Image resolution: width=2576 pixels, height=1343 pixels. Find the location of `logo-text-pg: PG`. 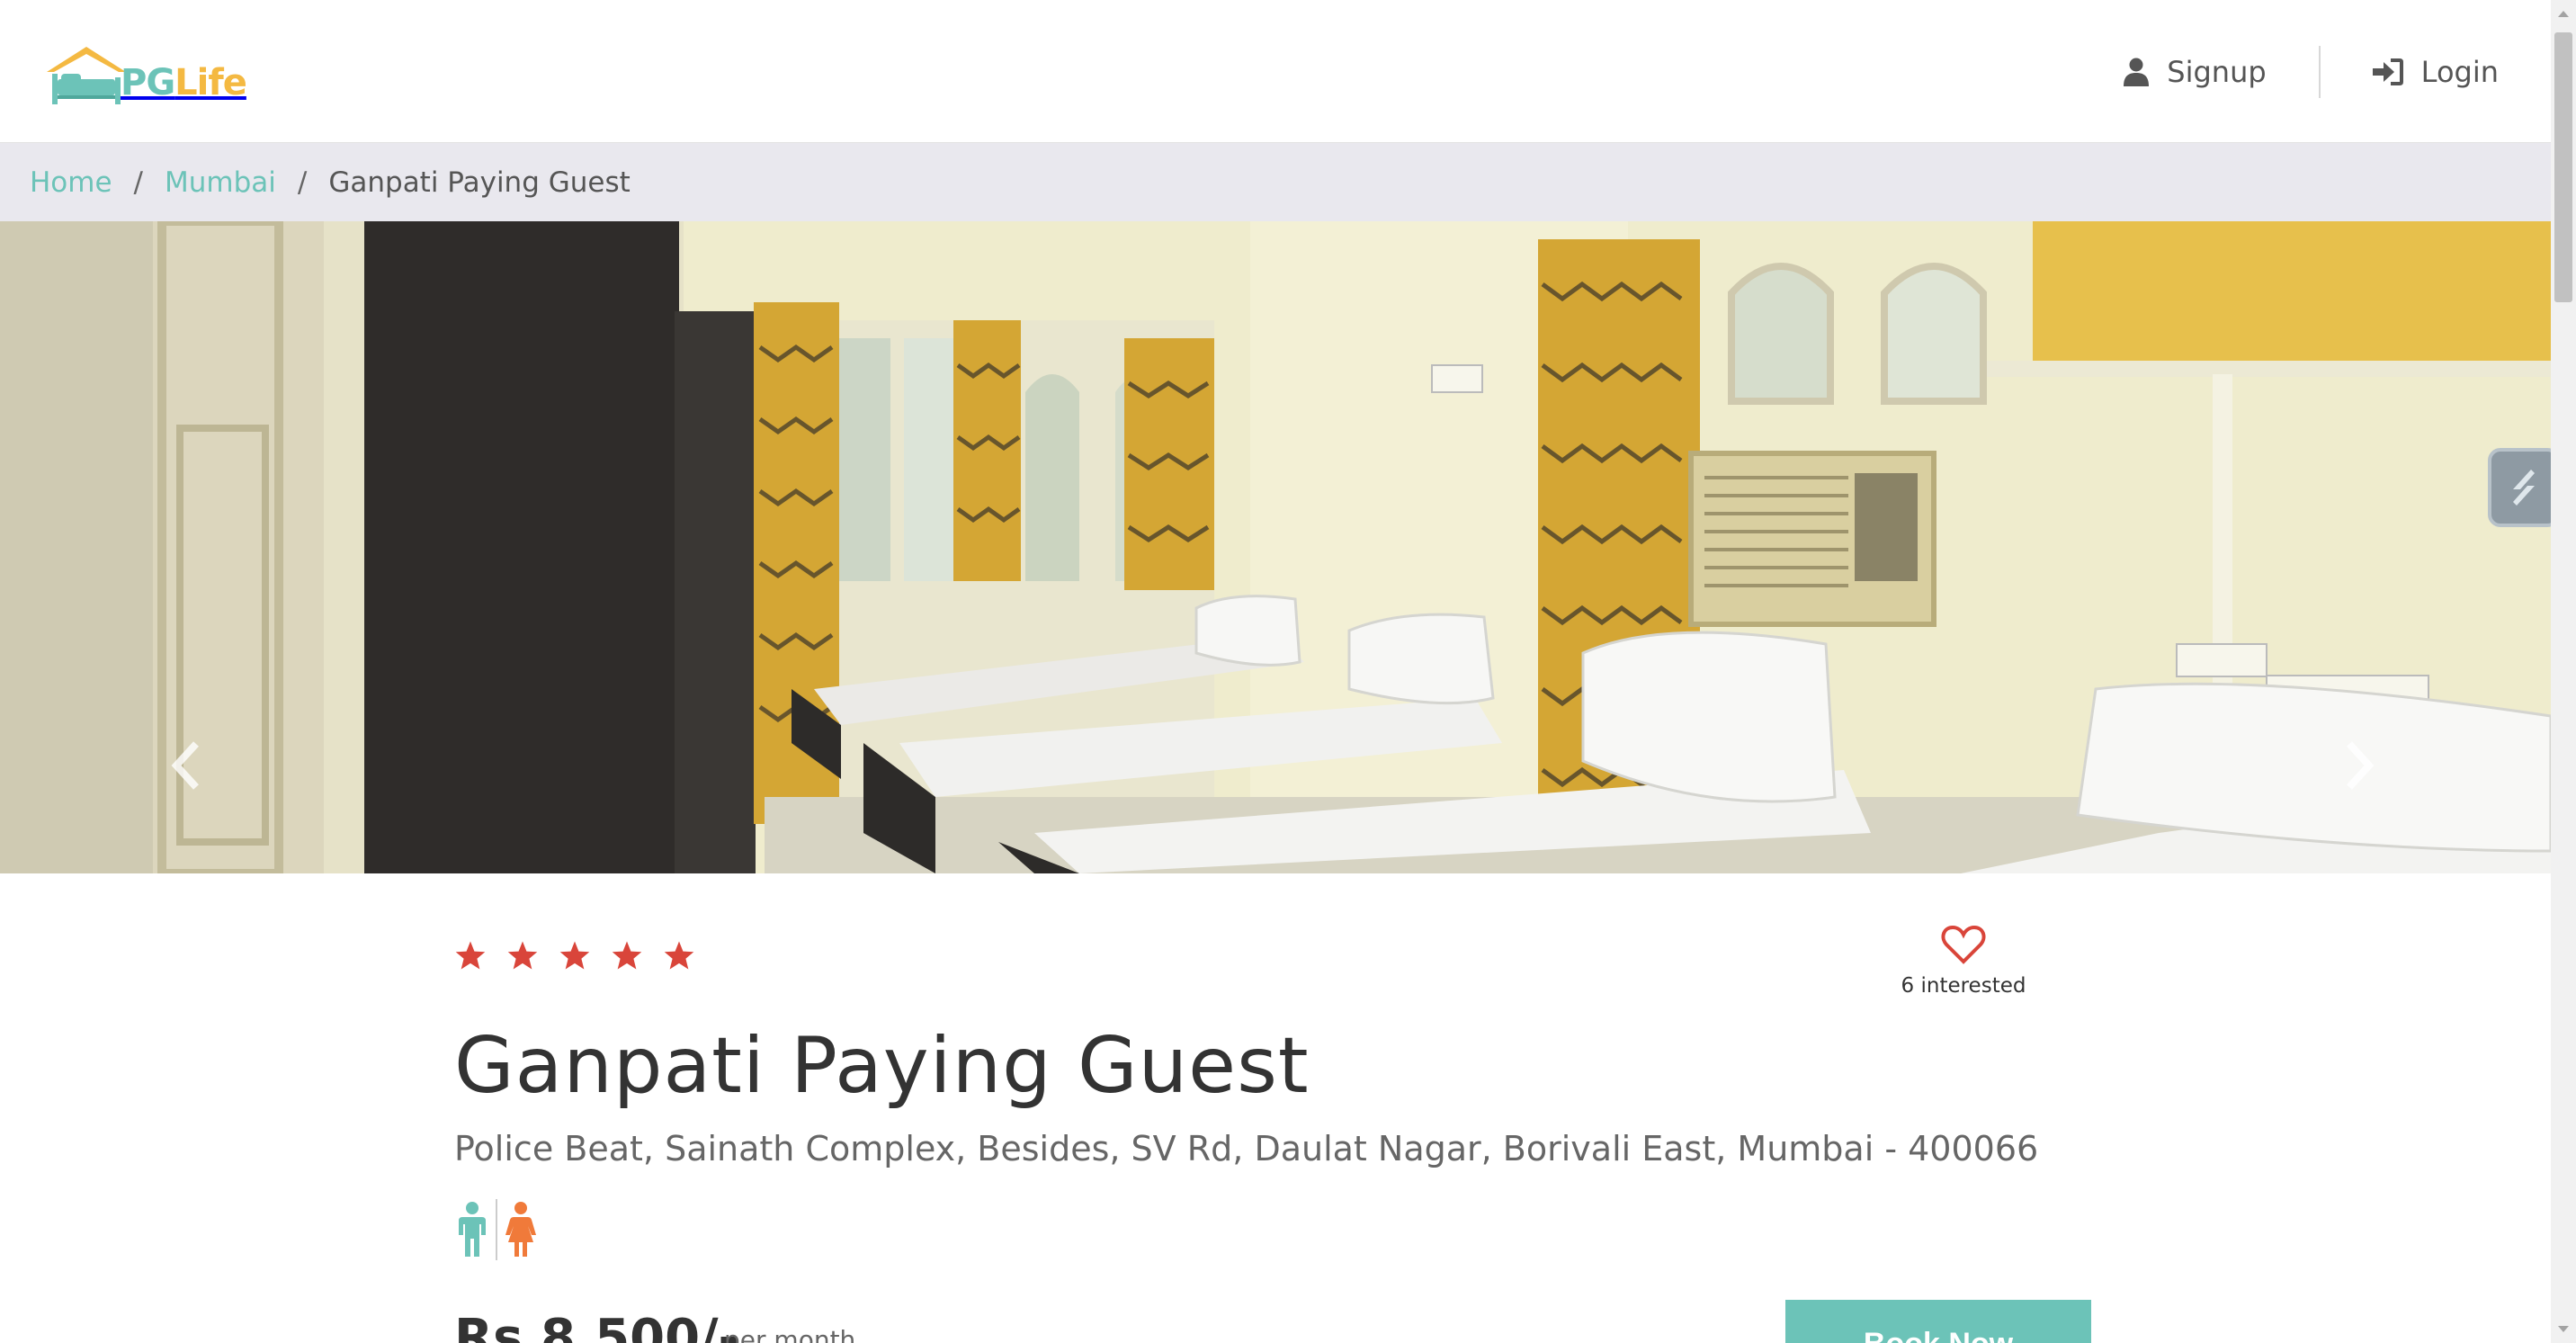

logo-text-pg: PG is located at coordinates (148, 82).